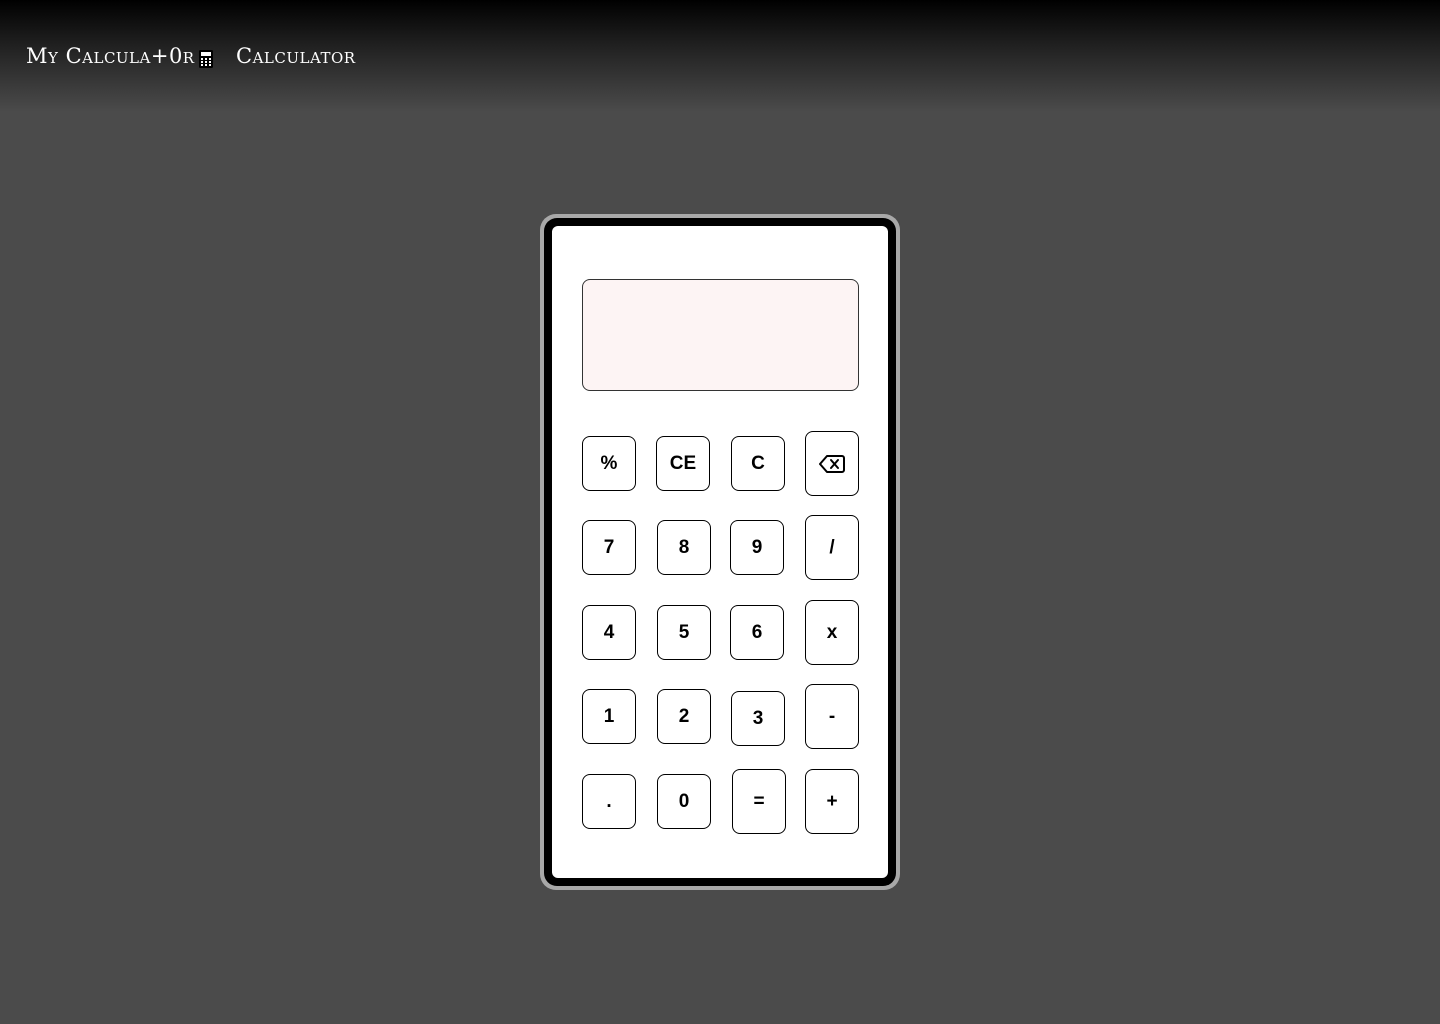  Describe the element at coordinates (205, 58) in the screenshot. I see `calculator-icon` at that location.